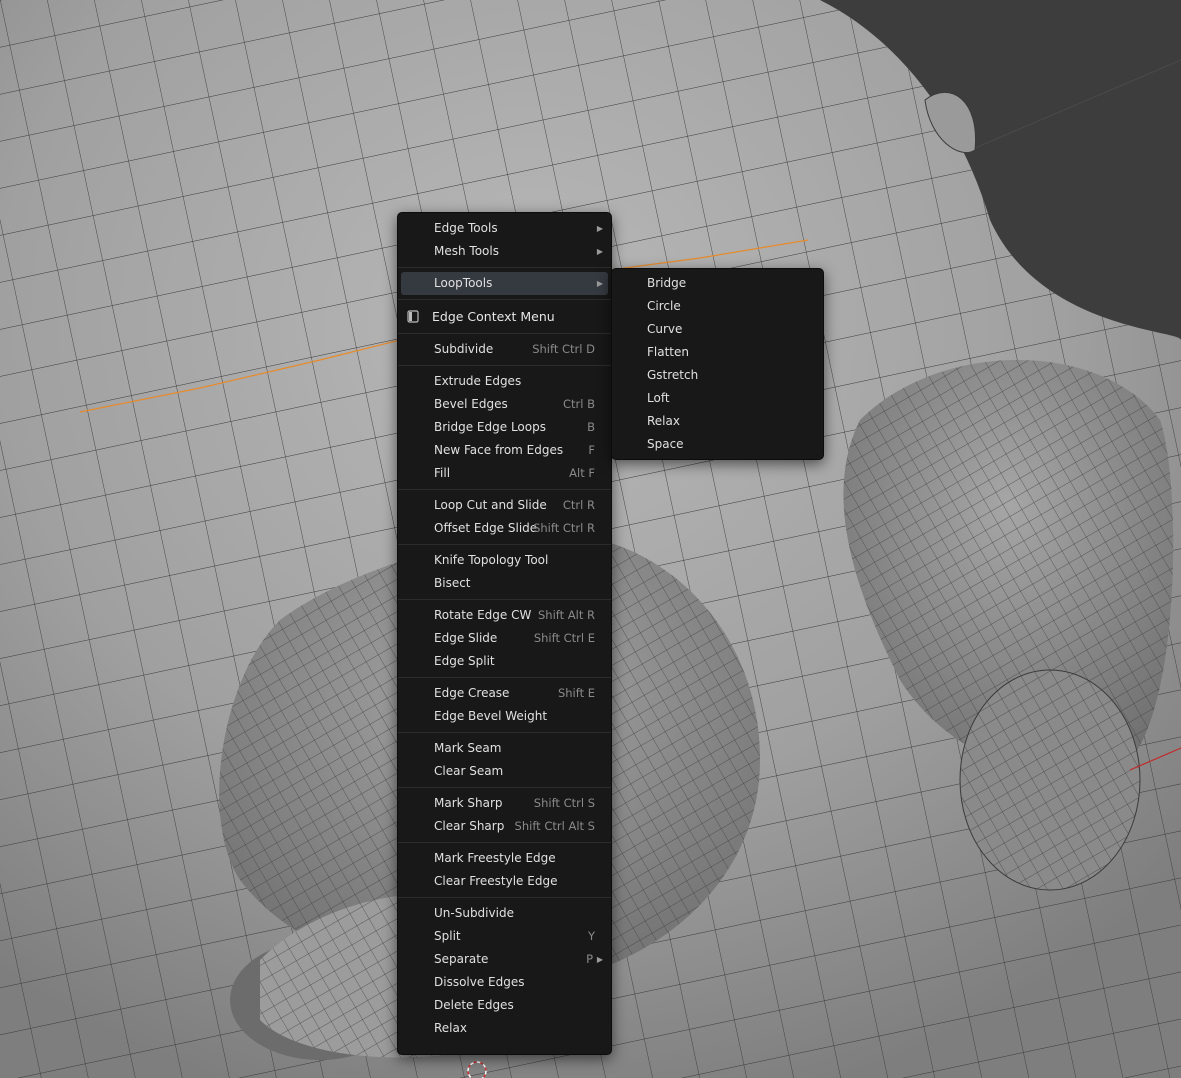  What do you see at coordinates (582, 473) in the screenshot?
I see `menu-item-shortcut: Alt F` at bounding box center [582, 473].